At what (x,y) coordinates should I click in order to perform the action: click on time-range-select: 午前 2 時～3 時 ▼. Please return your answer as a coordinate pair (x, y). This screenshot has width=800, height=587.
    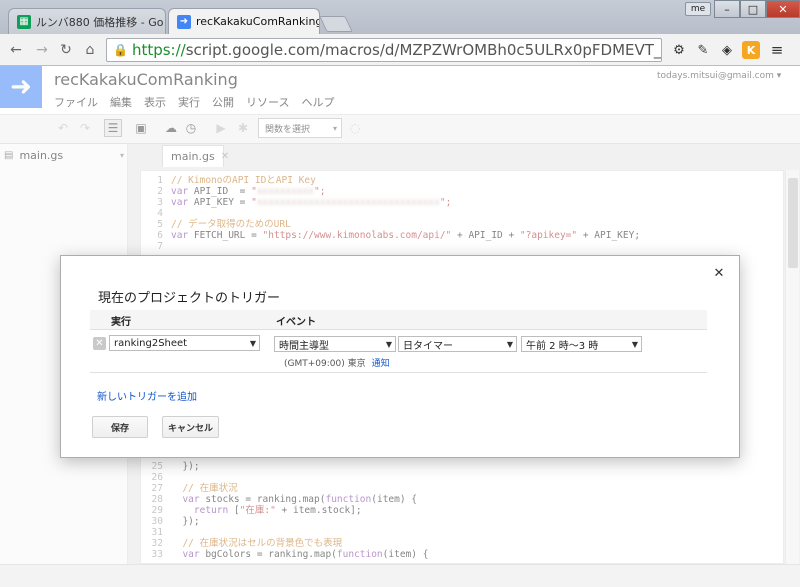
    Looking at the image, I should click on (581, 344).